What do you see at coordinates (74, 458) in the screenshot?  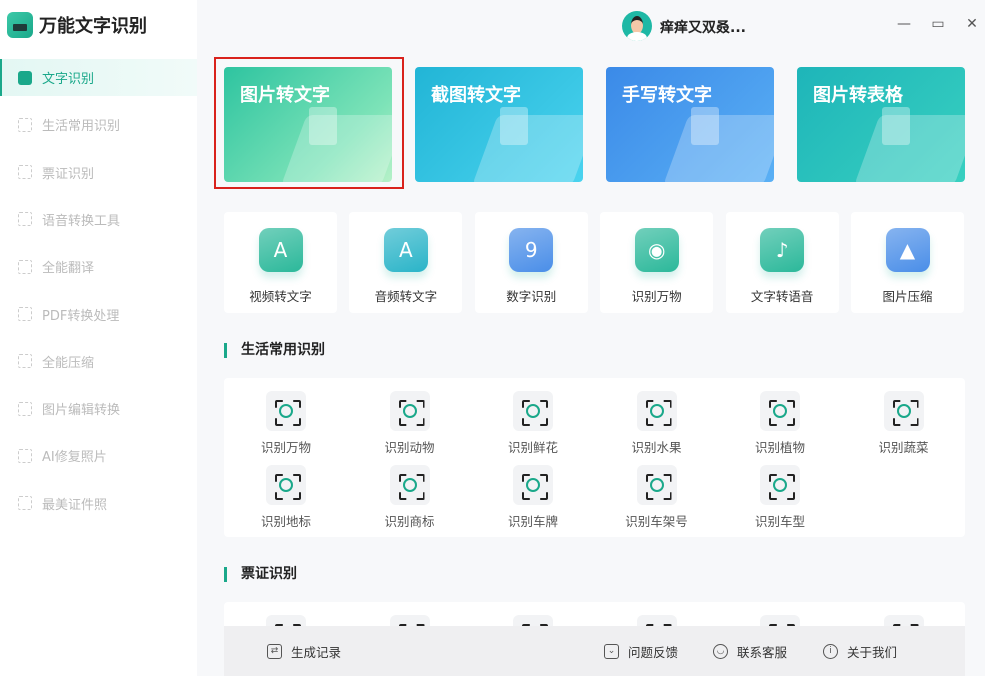 I see `sidebar-item-label: AI修复照片` at bounding box center [74, 458].